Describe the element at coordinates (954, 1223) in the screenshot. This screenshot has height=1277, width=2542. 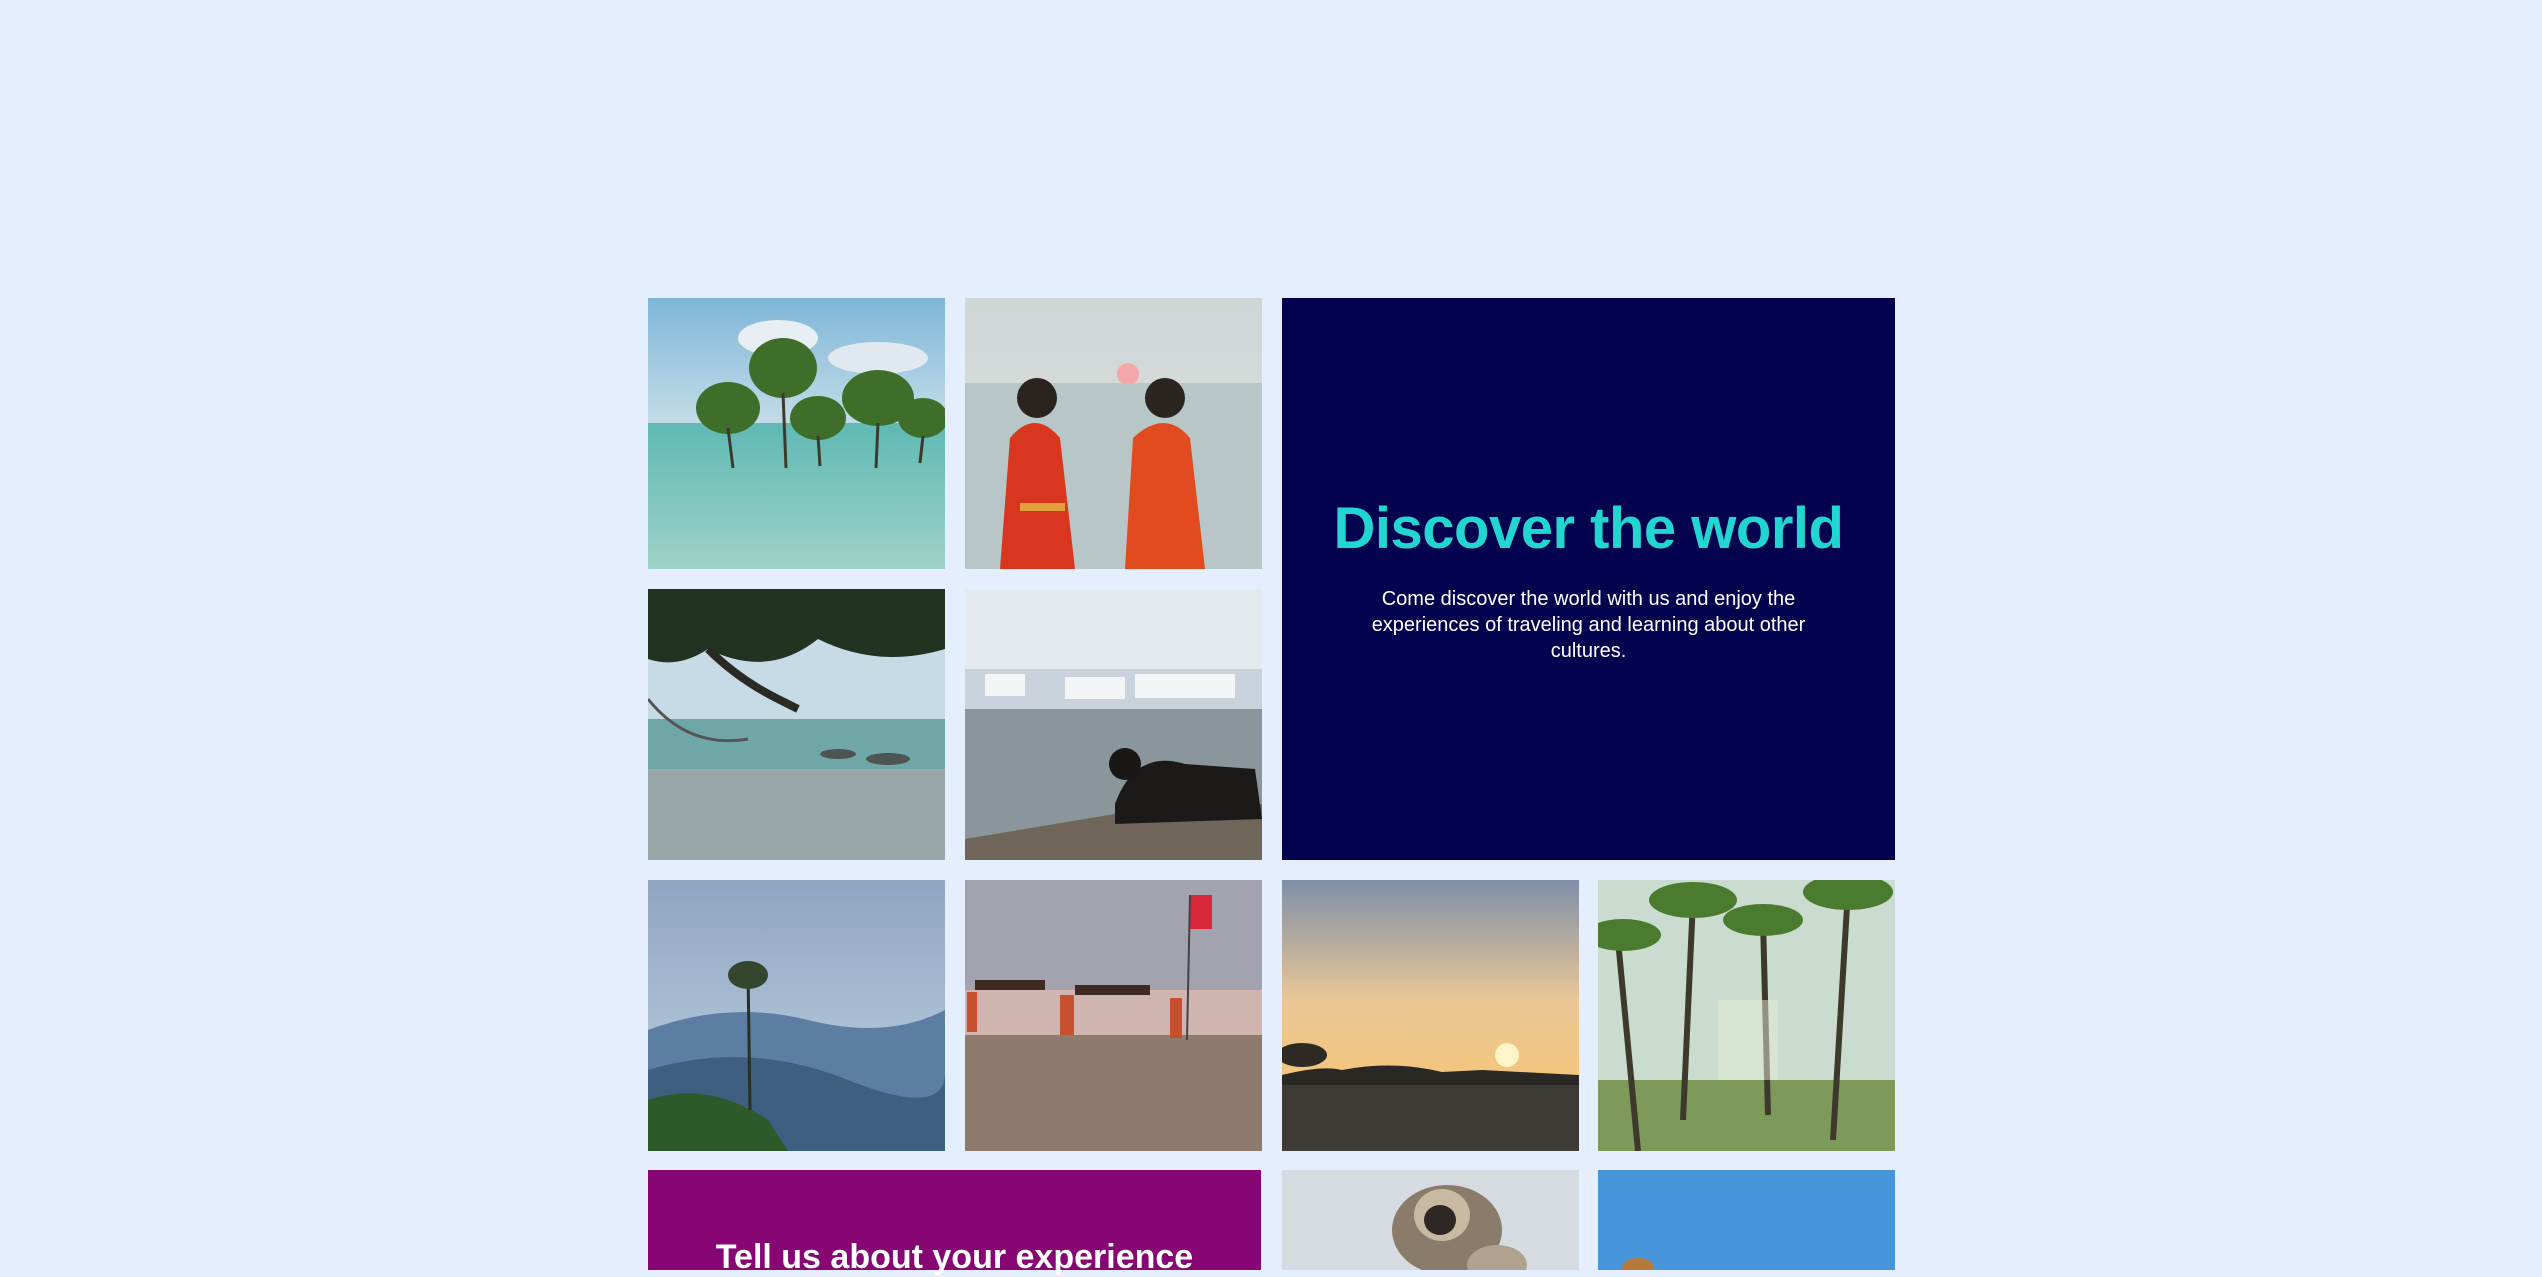
I see `experience-promo-panel: Tell us about your experience` at that location.